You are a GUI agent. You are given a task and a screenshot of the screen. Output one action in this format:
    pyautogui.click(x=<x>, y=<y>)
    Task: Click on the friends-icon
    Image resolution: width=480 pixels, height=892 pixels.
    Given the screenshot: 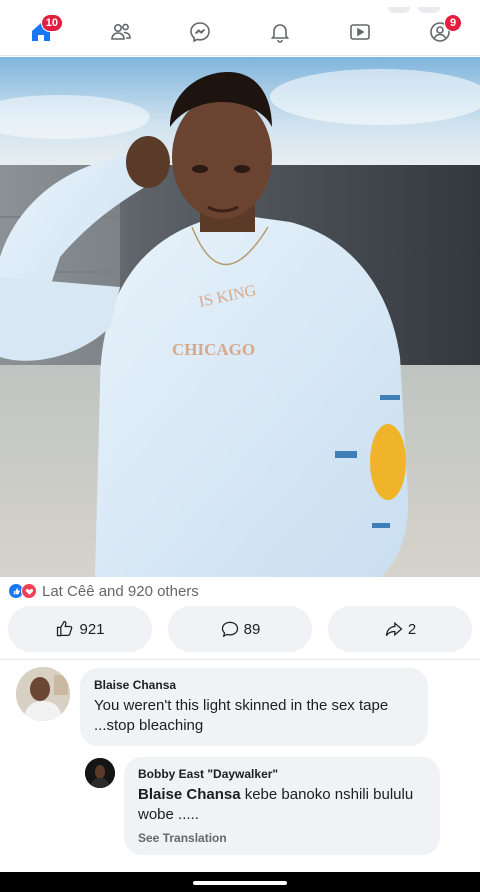 What is the action you would take?
    pyautogui.click(x=121, y=31)
    